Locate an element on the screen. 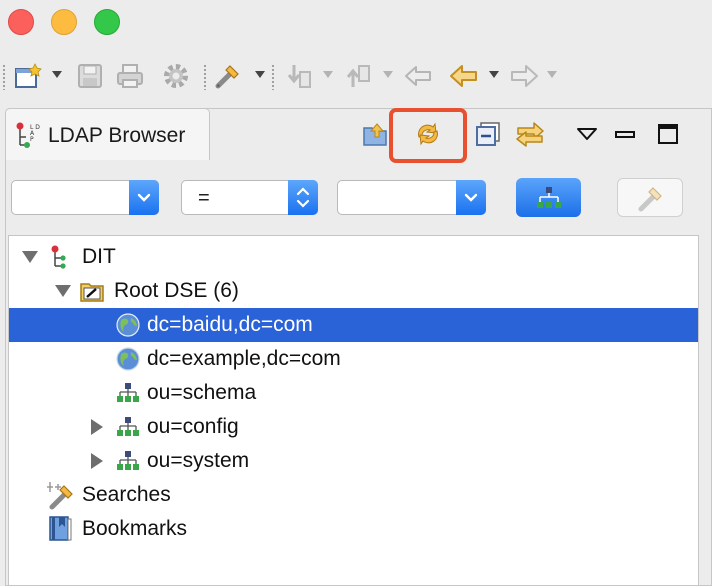 Image resolution: width=712 pixels, height=586 pixels. close-window-button is located at coordinates (21, 22).